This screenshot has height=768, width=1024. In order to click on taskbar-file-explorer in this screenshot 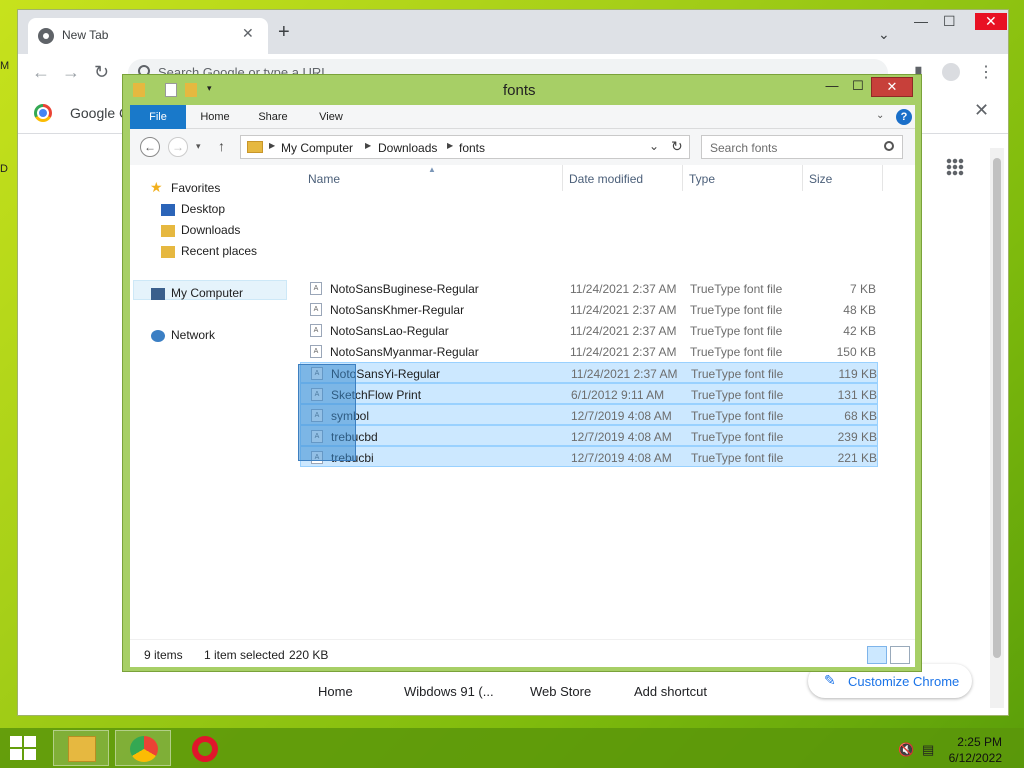, I will do `click(81, 748)`.